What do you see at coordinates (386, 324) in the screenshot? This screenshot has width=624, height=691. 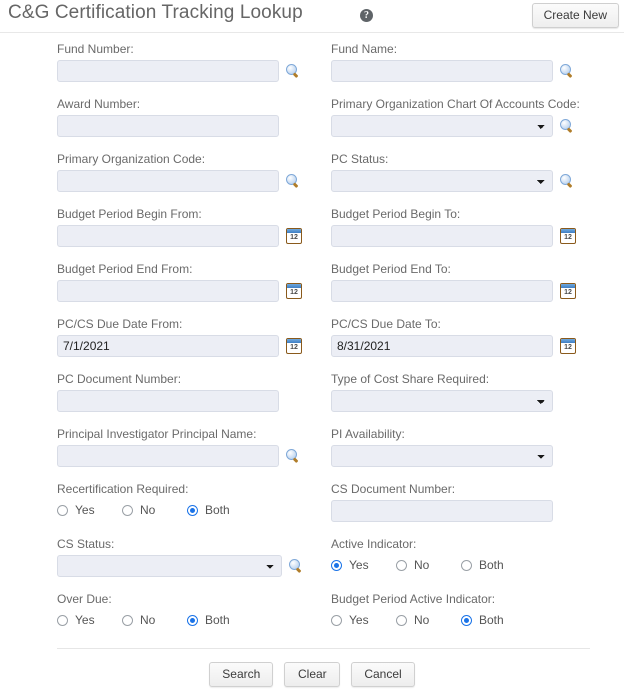 I see `pccs-due-date-to-label: PC/CS Due Date To:` at bounding box center [386, 324].